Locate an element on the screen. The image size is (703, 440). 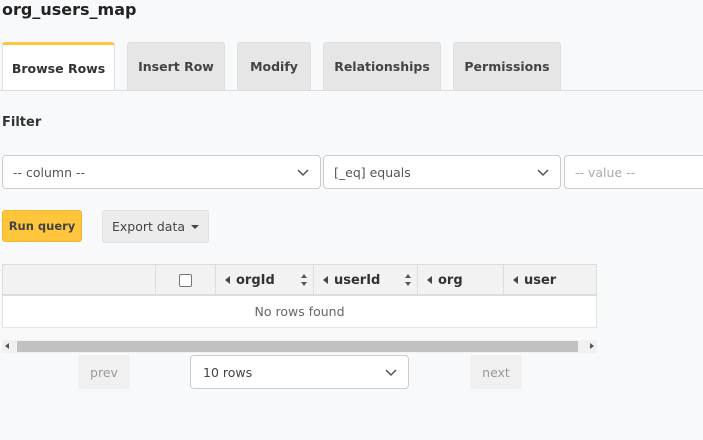
page-size-value: 10 rows is located at coordinates (228, 372).